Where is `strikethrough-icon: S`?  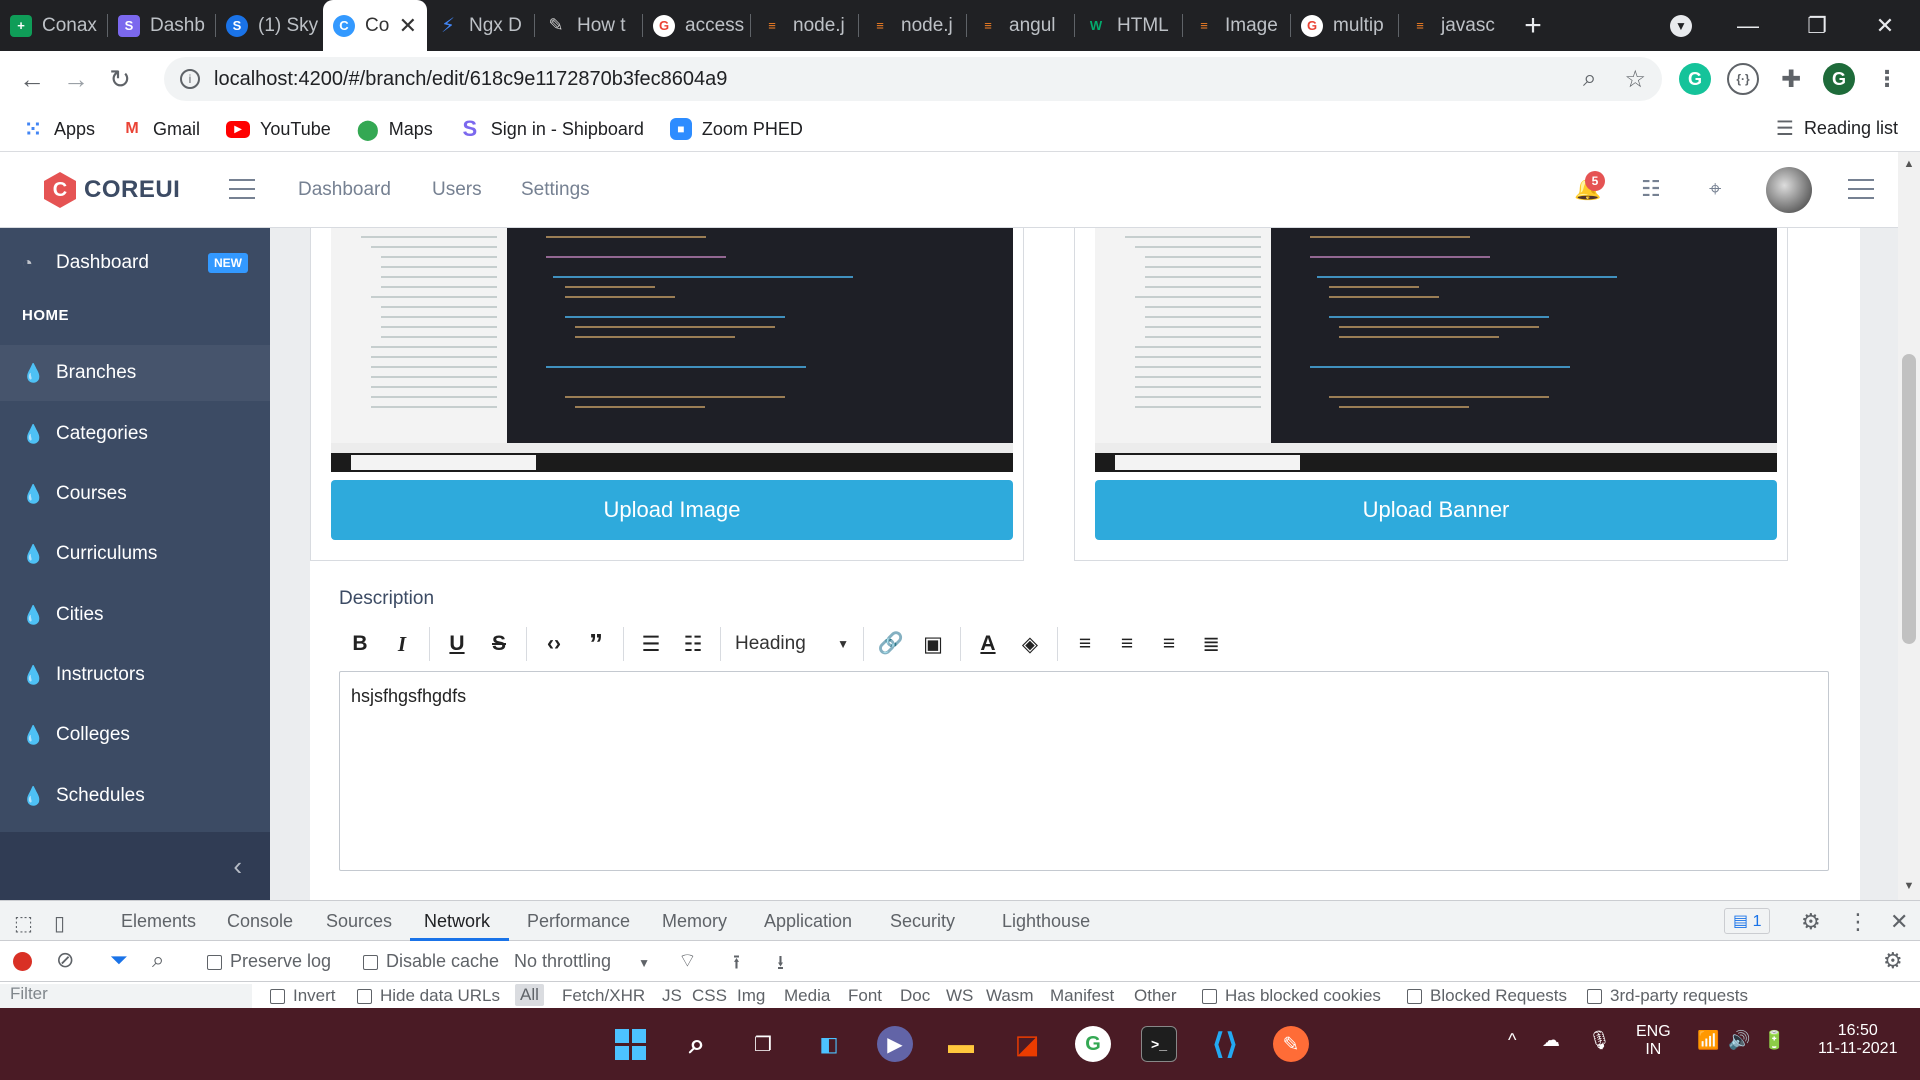 strikethrough-icon: S is located at coordinates (499, 644).